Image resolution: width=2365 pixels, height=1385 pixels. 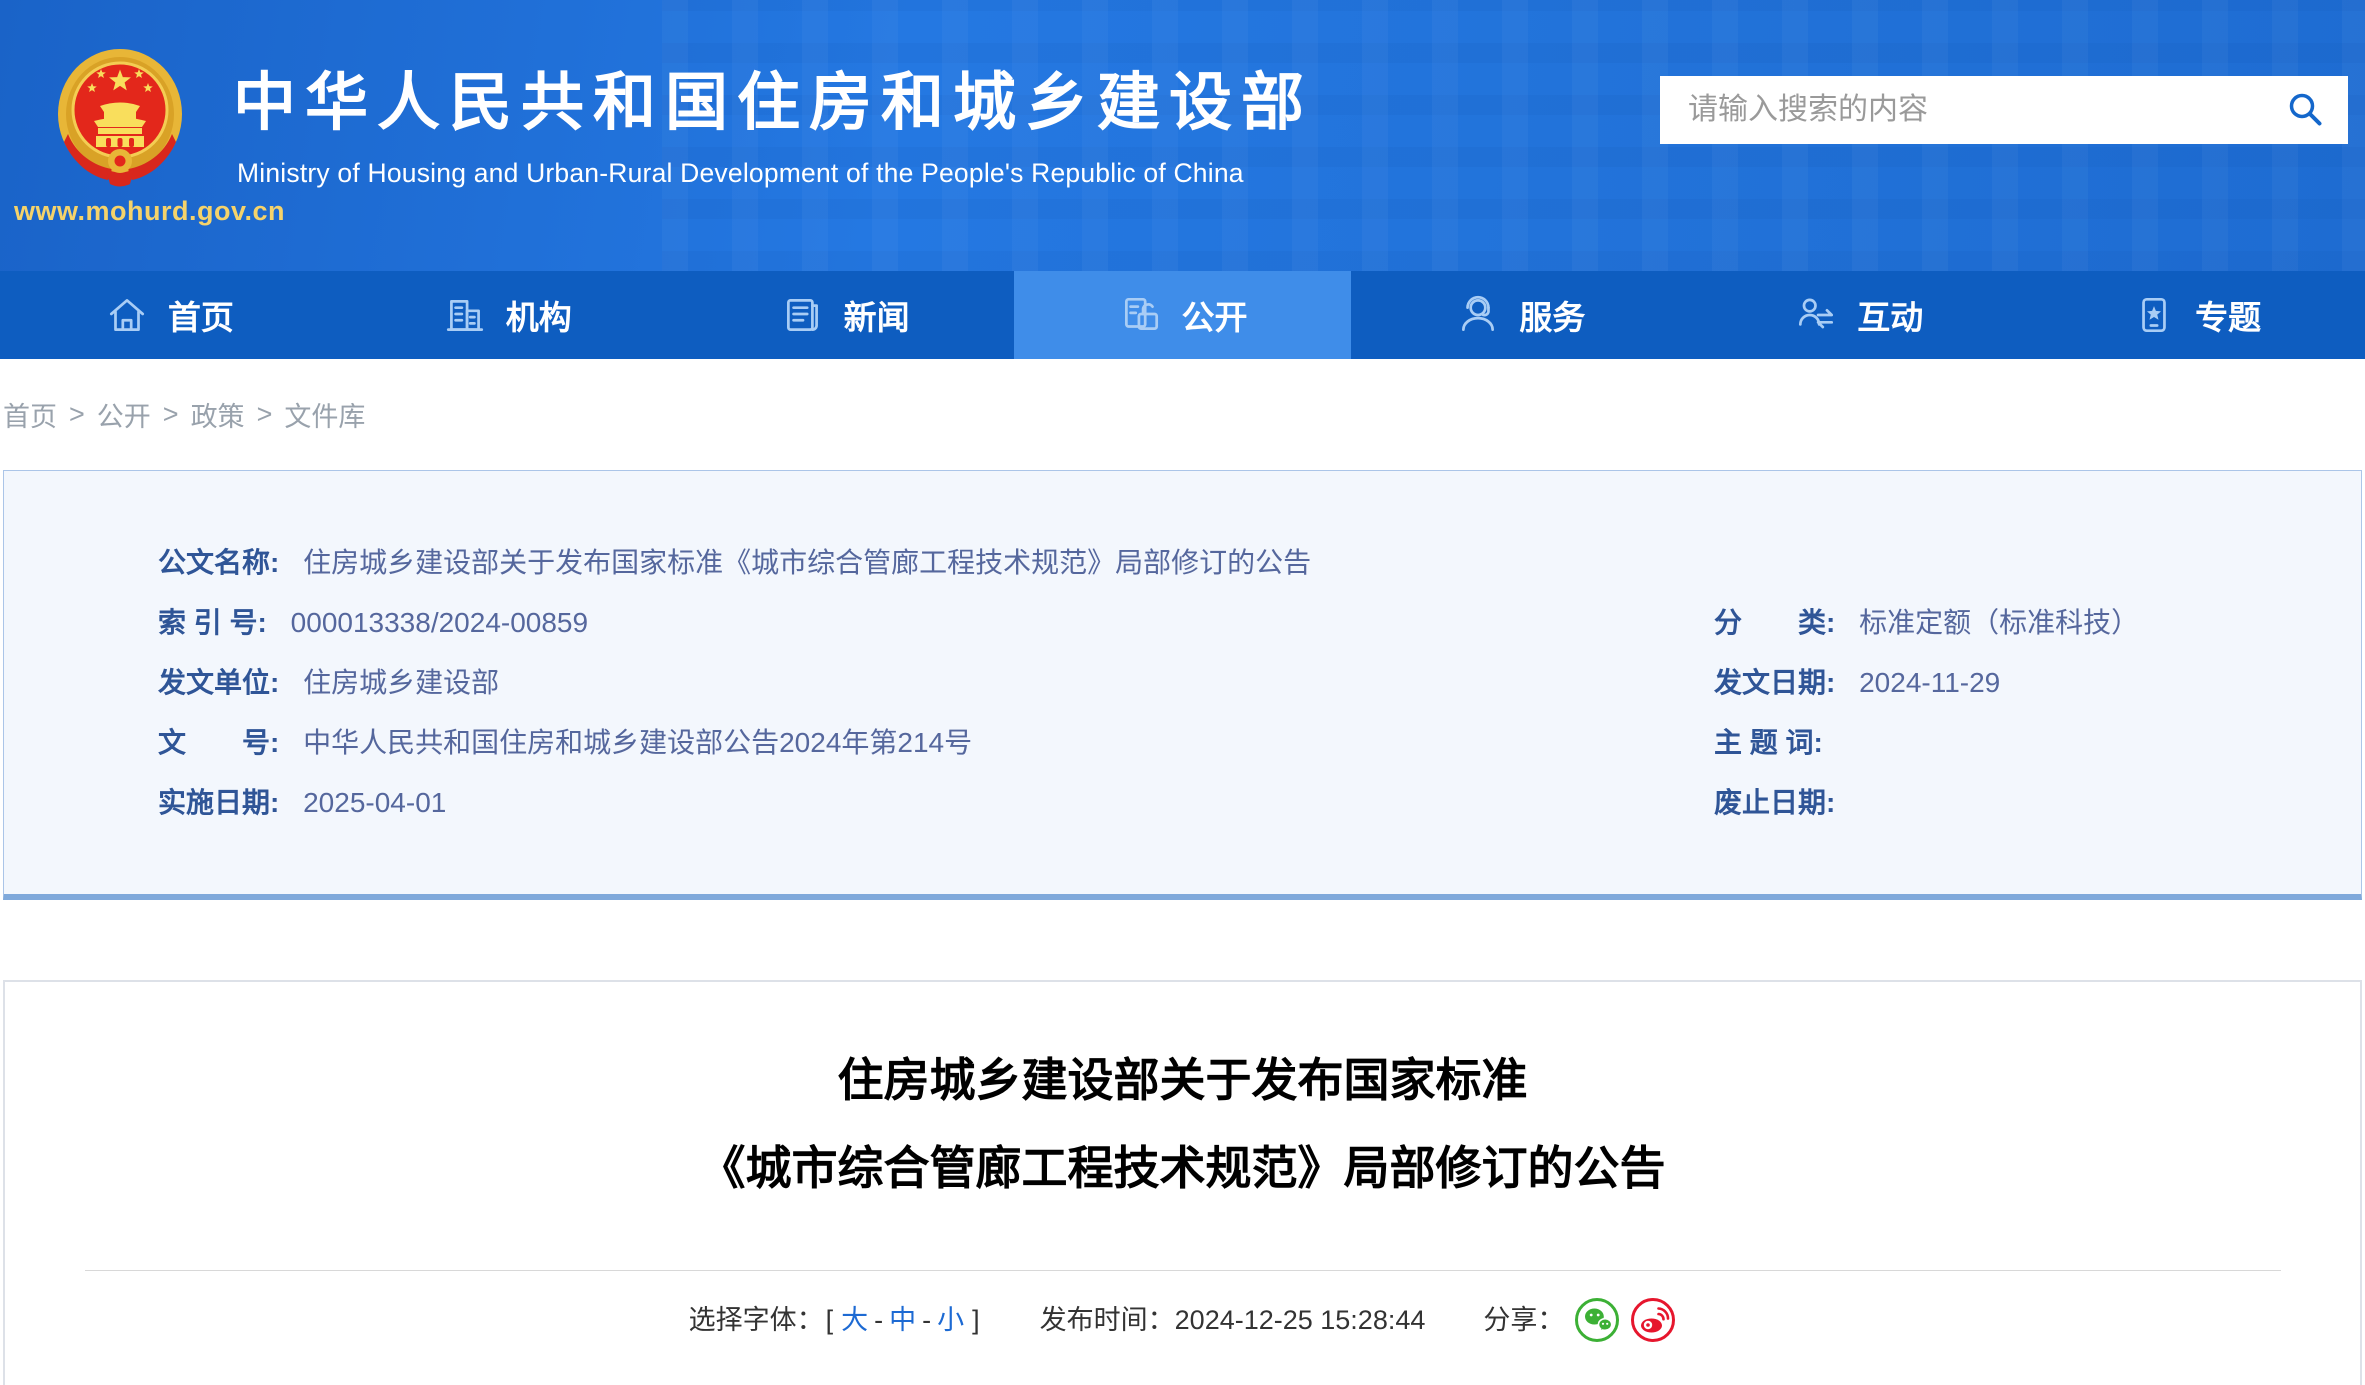 What do you see at coordinates (829, 1320) in the screenshot?
I see `bracket-open: [` at bounding box center [829, 1320].